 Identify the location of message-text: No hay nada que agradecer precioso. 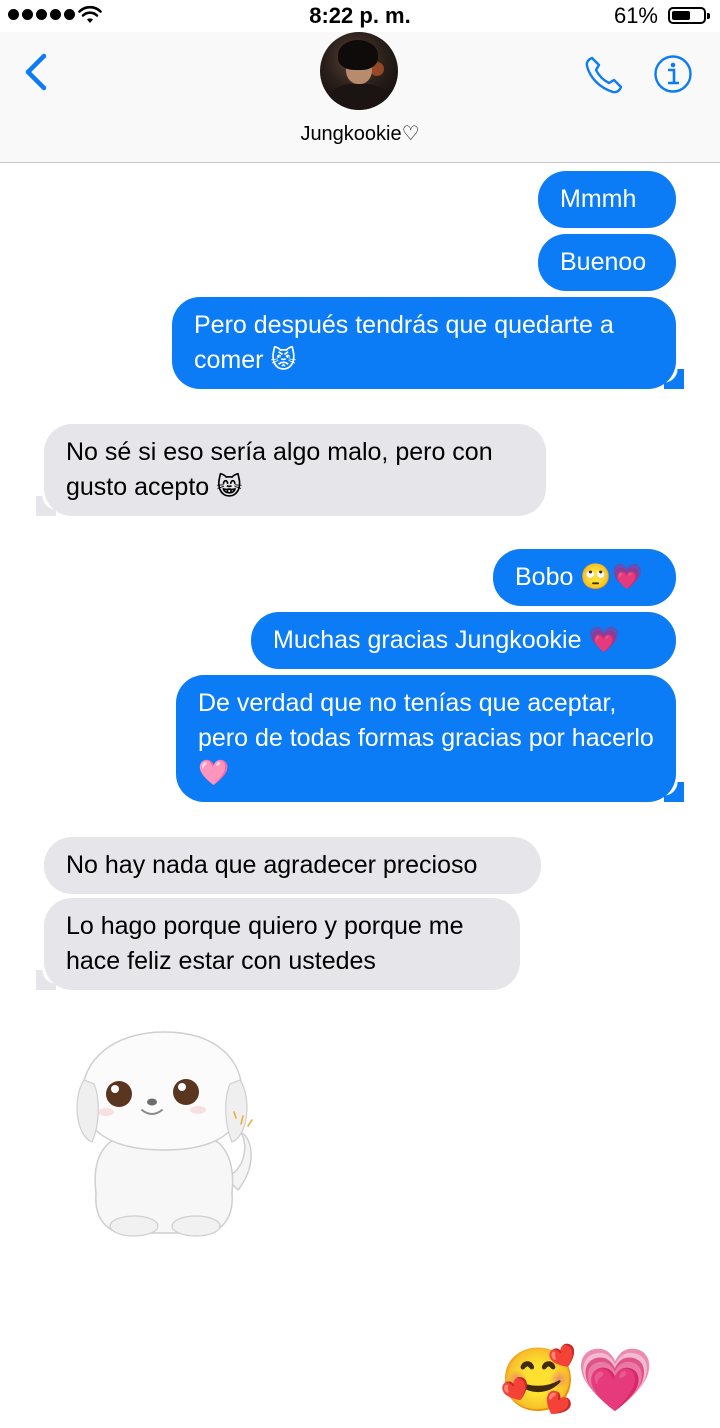
(272, 865).